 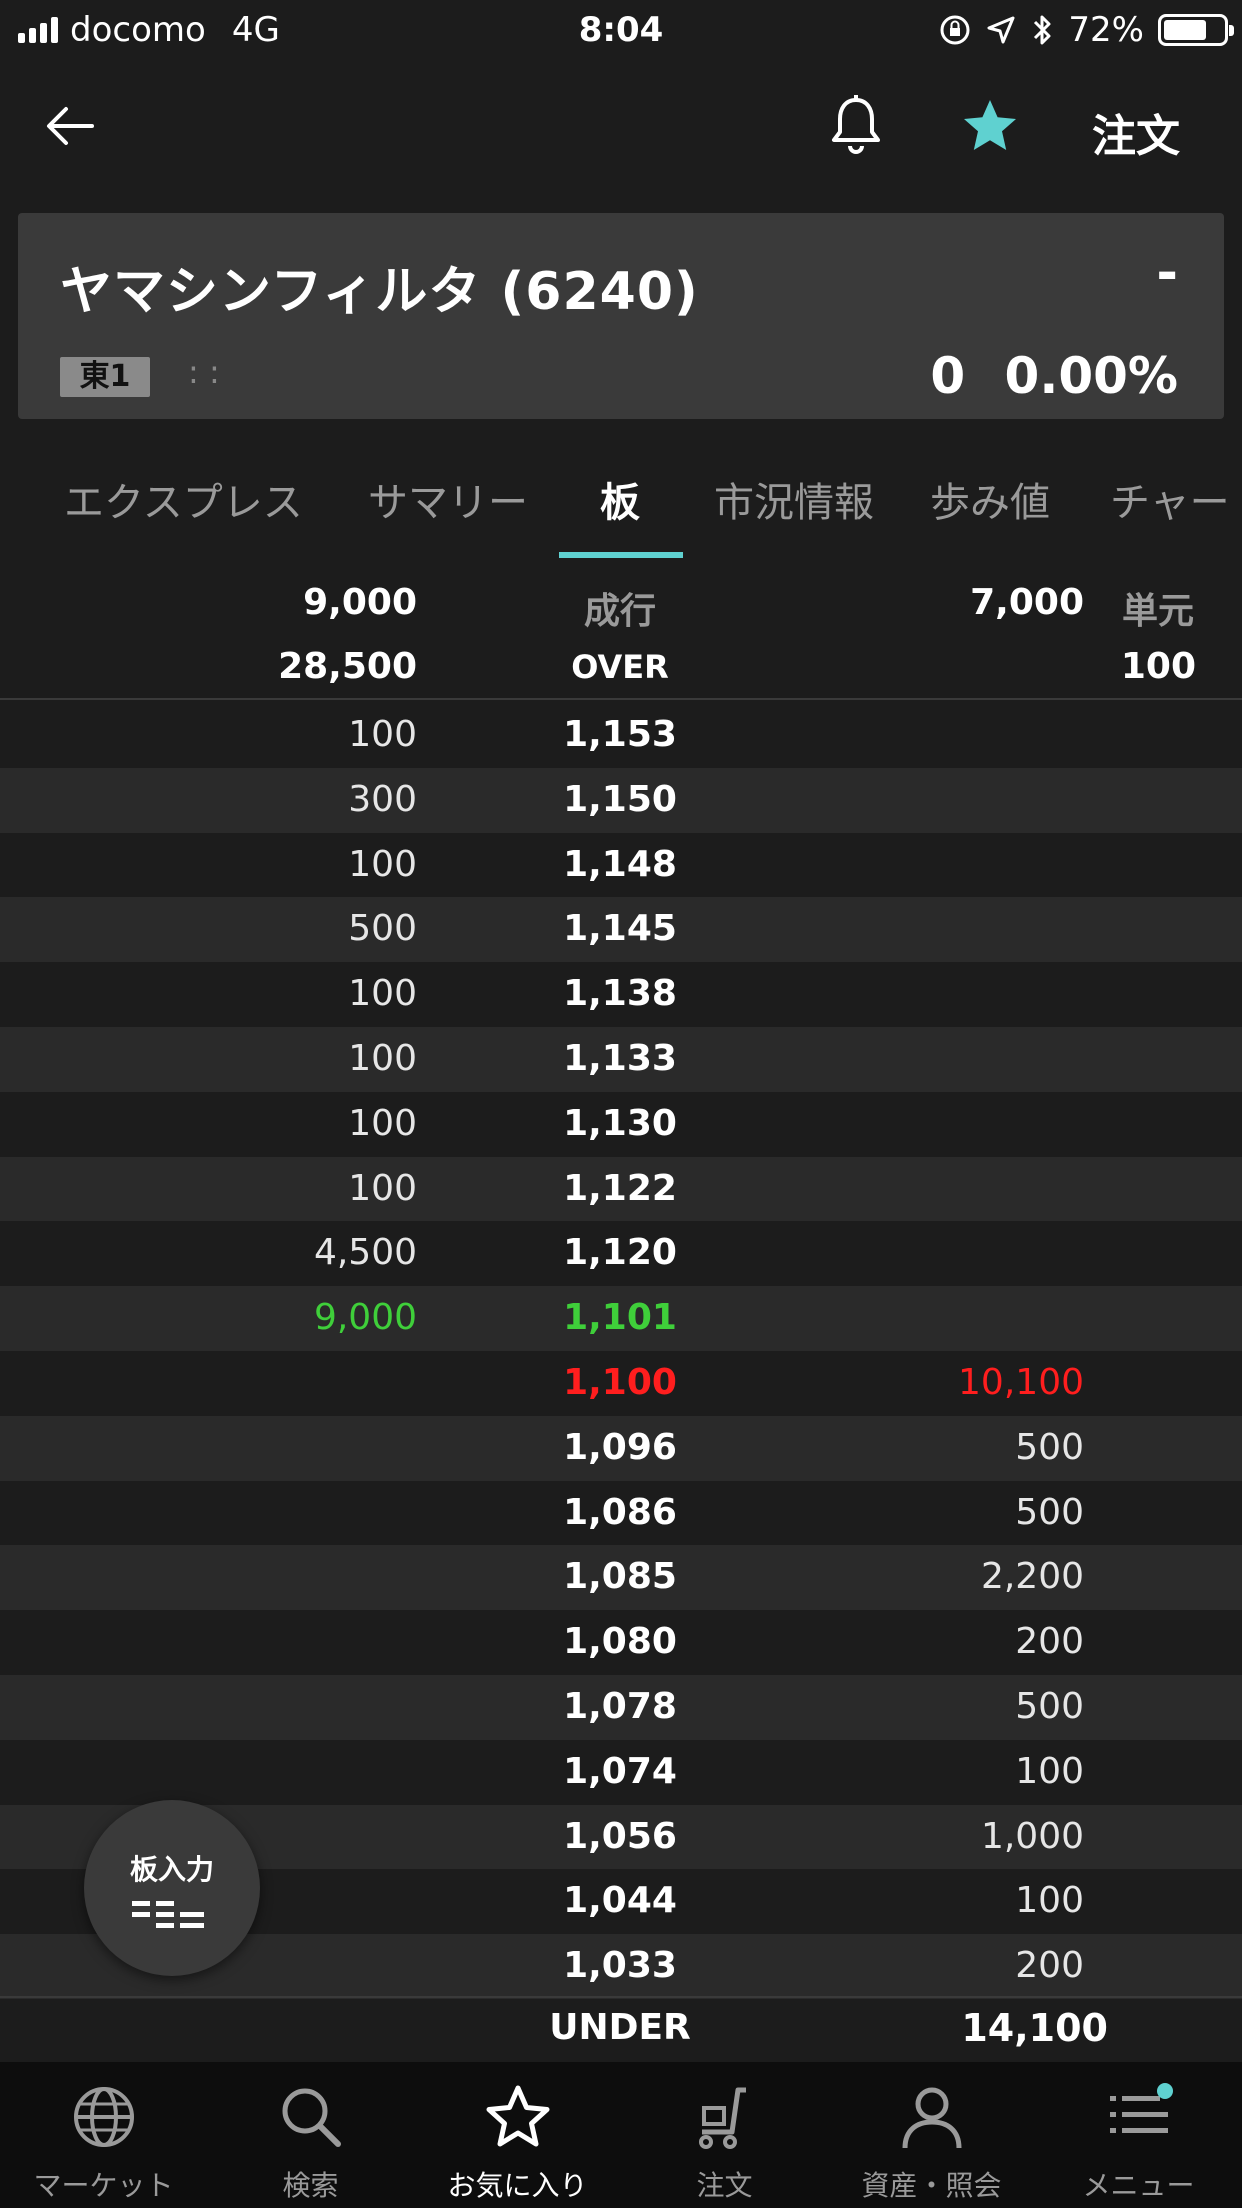 I want to click on detail-tabs: エクスプレス サマリー 板 市況情報 歩み値 チャー, so click(x=621, y=500).